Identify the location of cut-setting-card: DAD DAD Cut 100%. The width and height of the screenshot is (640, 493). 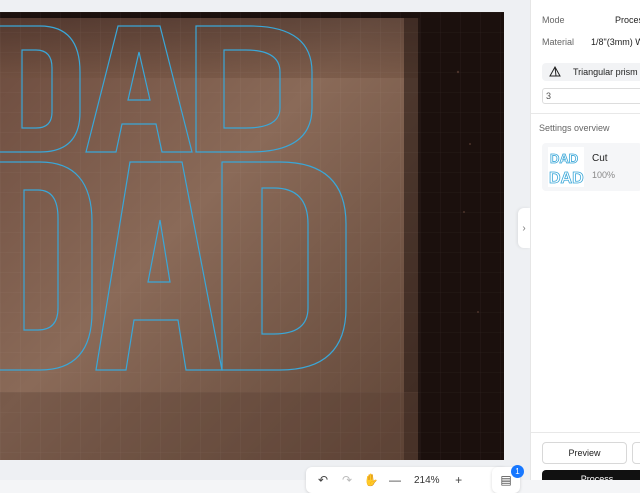
(591, 167).